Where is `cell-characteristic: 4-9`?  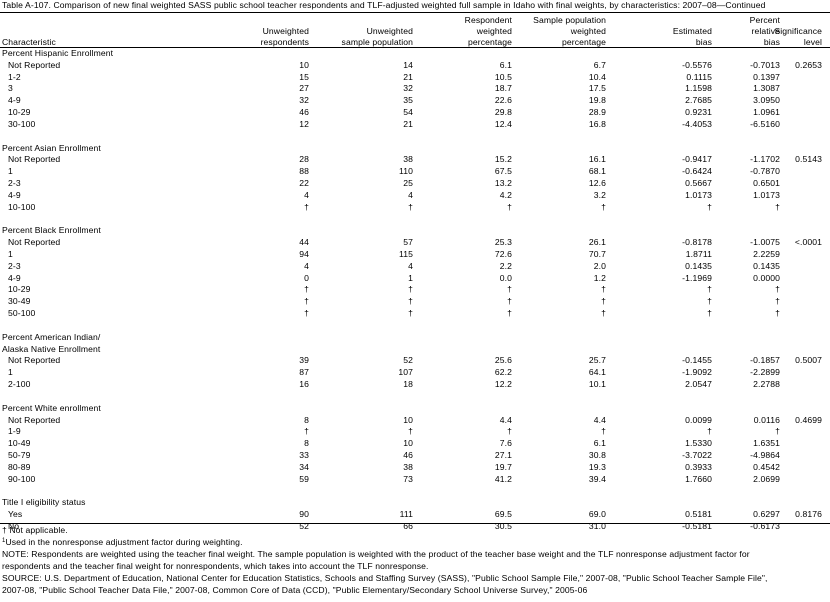 cell-characteristic: 4-9 is located at coordinates (14, 100).